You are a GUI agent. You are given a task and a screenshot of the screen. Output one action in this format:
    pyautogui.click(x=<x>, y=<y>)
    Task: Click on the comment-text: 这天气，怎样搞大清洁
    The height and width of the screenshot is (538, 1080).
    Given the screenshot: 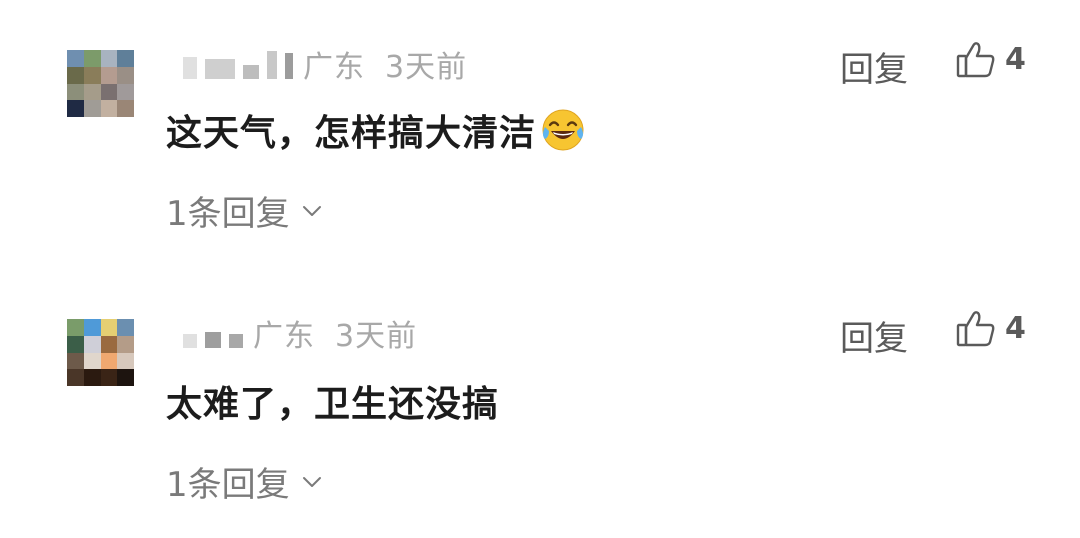 What is the action you would take?
    pyautogui.click(x=376, y=130)
    